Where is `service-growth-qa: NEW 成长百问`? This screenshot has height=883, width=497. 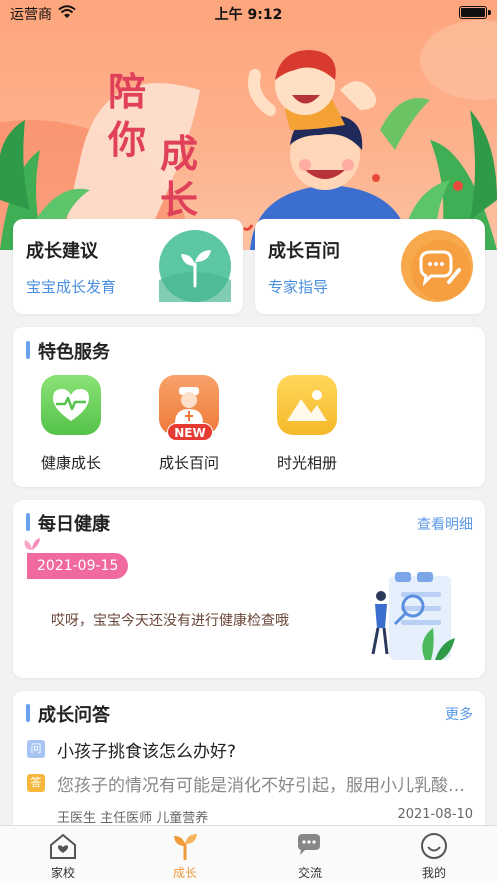
service-growth-qa: NEW 成长百问 is located at coordinates (189, 424).